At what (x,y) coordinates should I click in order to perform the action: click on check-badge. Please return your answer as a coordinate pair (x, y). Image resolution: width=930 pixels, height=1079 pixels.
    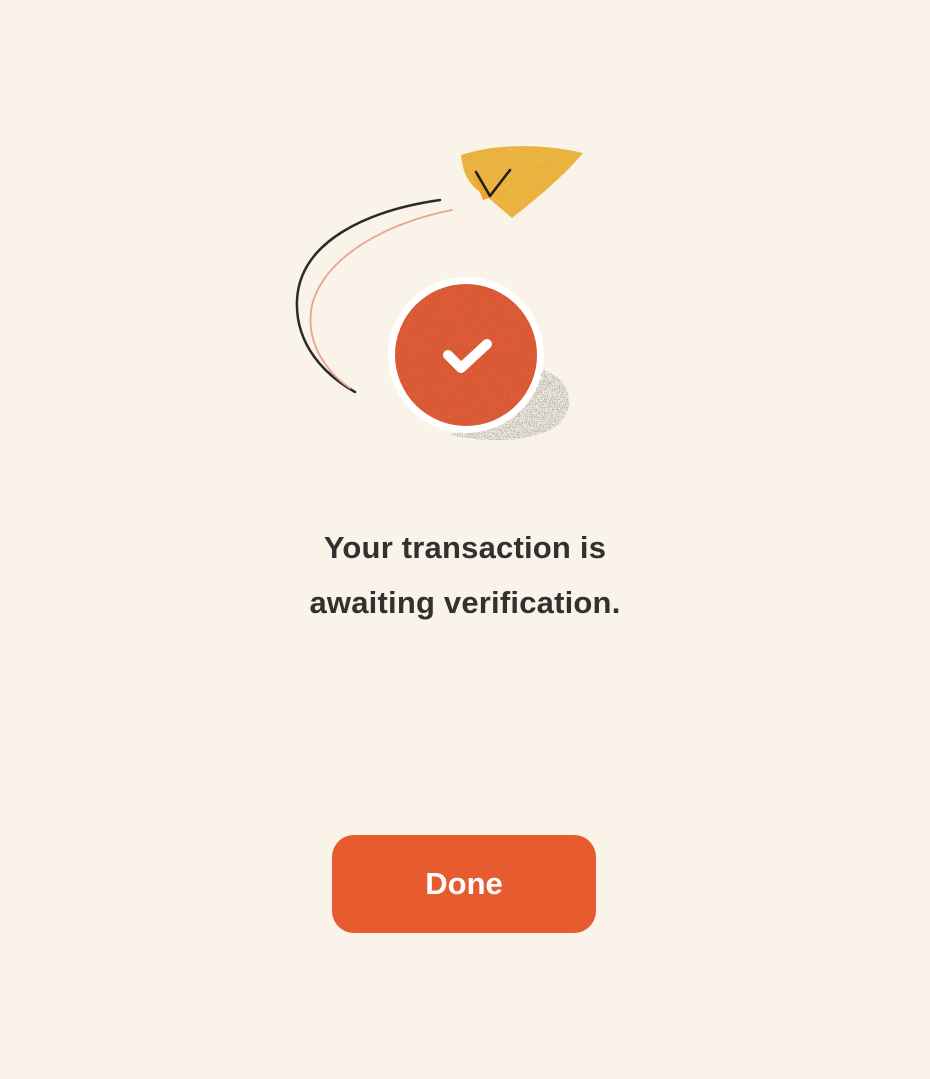
    Looking at the image, I should click on (466, 355).